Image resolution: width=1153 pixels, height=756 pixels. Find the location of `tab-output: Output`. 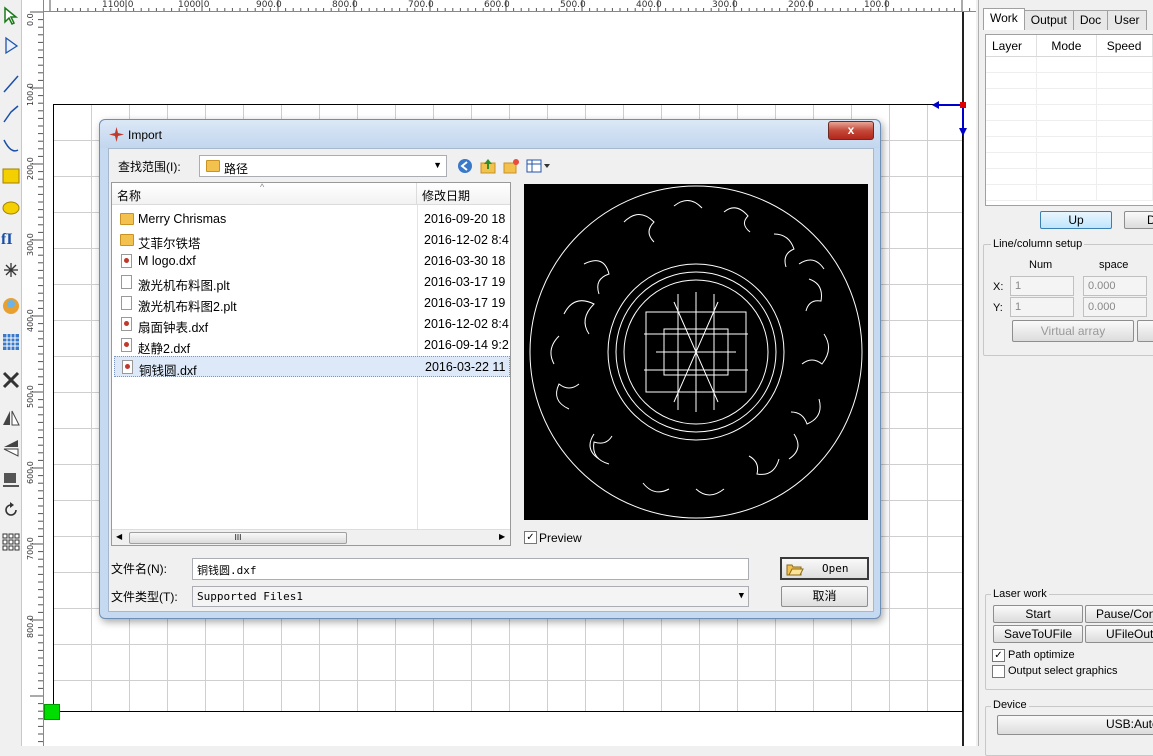

tab-output: Output is located at coordinates (1048, 20).